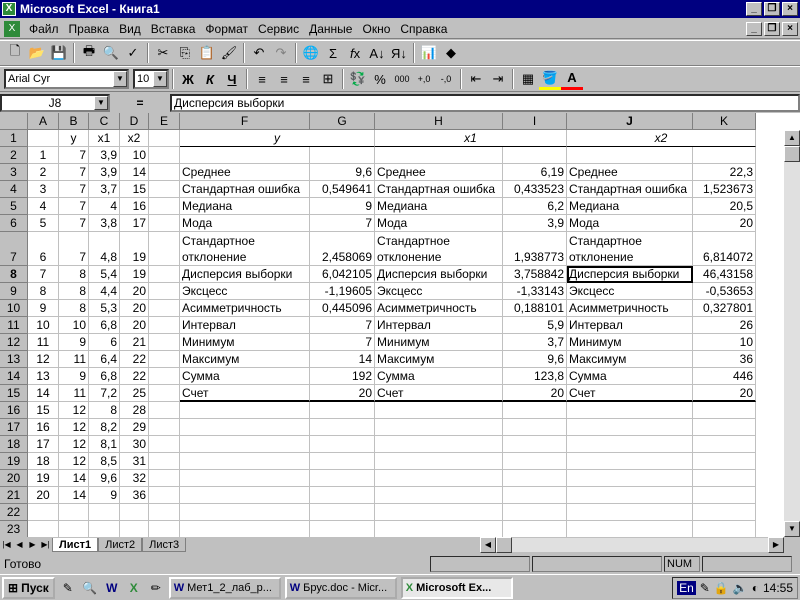 This screenshot has width=800, height=600. I want to click on cell-d11: 20, so click(134, 325).